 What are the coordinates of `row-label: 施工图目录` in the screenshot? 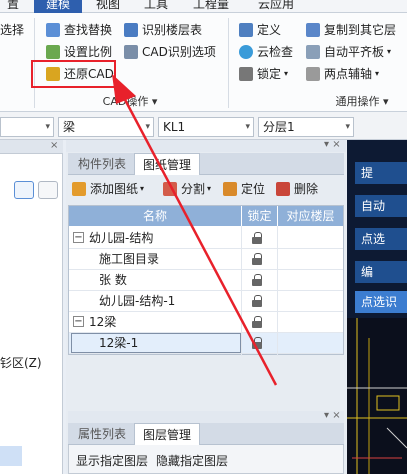 It's located at (129, 259).